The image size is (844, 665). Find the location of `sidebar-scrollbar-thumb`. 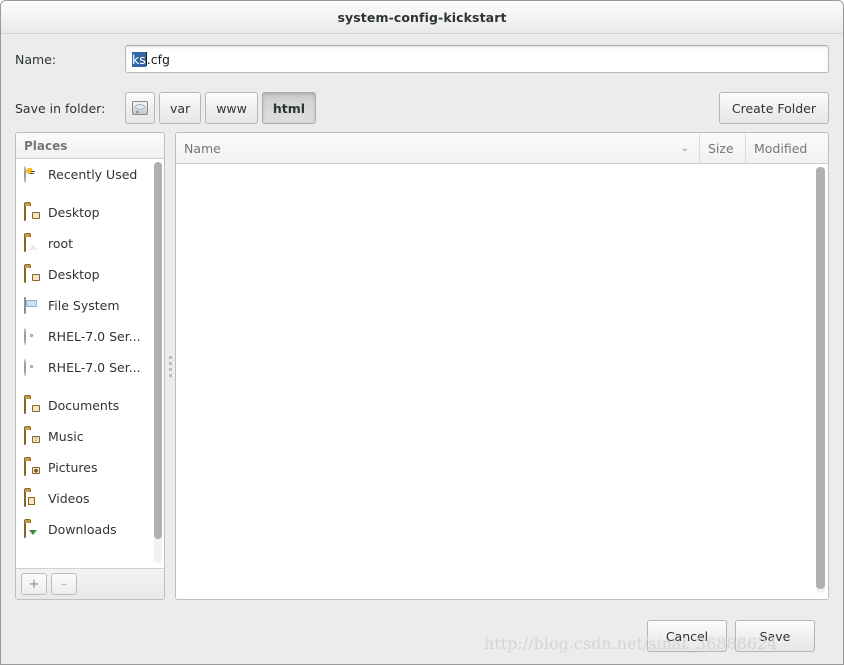

sidebar-scrollbar-thumb is located at coordinates (158, 350).